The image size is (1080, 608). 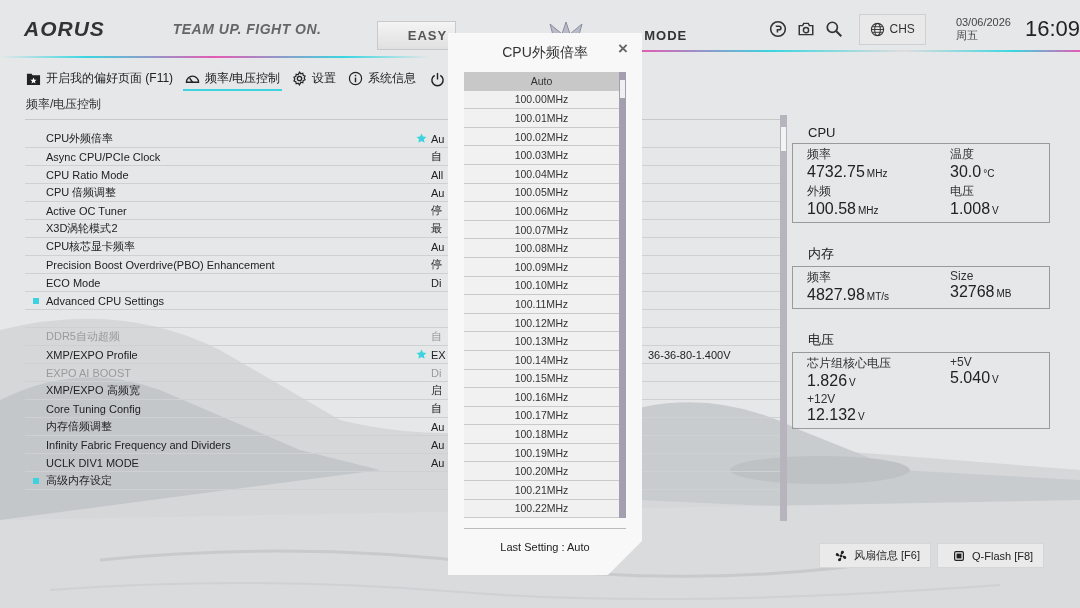 I want to click on slogan: TEAM UP. FIGHT ON., so click(x=247, y=29).